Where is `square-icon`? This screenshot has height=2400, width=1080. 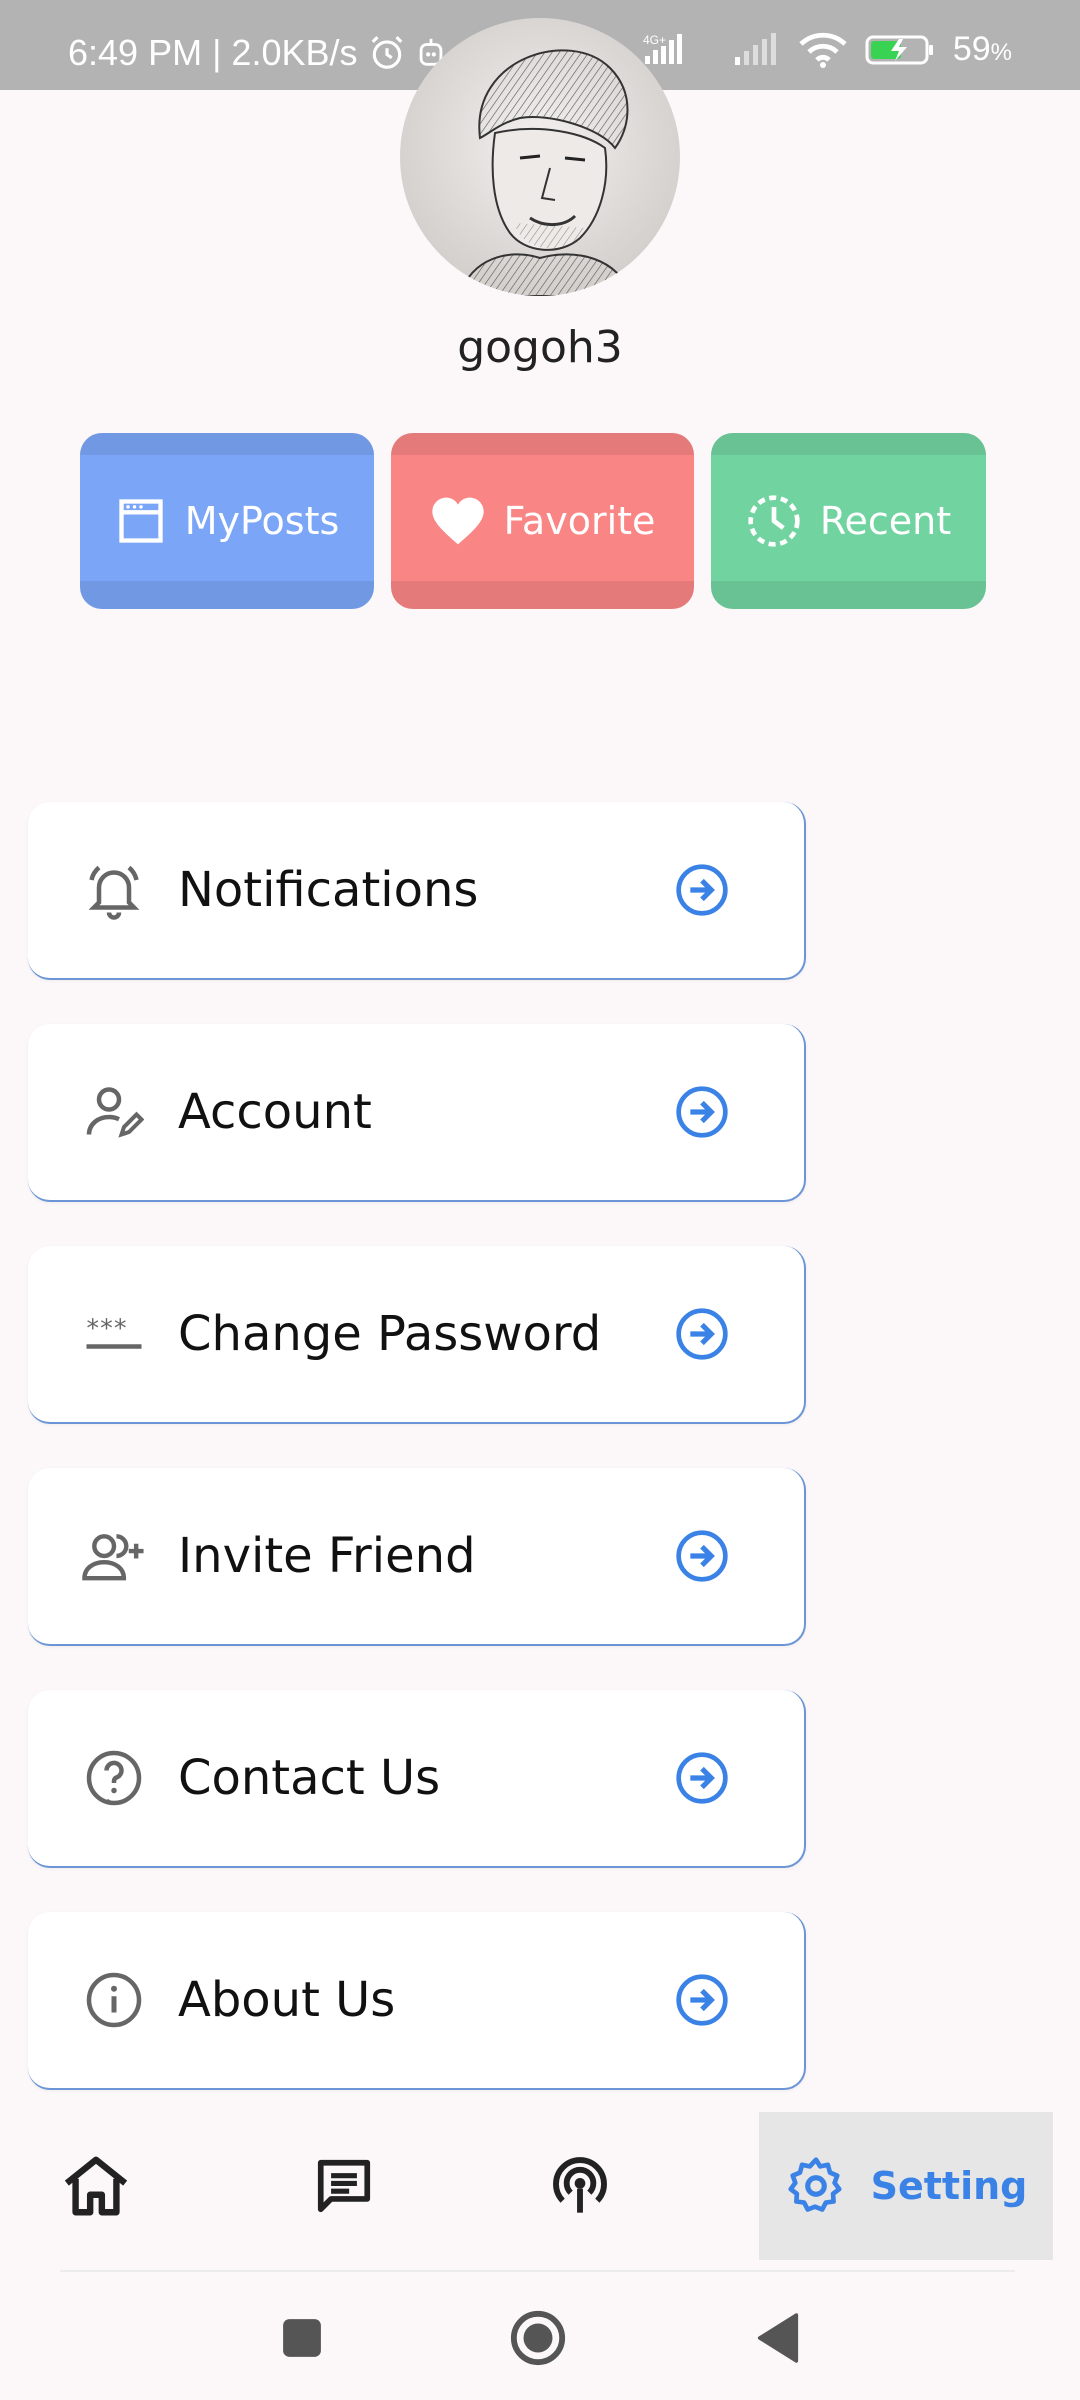 square-icon is located at coordinates (302, 2338).